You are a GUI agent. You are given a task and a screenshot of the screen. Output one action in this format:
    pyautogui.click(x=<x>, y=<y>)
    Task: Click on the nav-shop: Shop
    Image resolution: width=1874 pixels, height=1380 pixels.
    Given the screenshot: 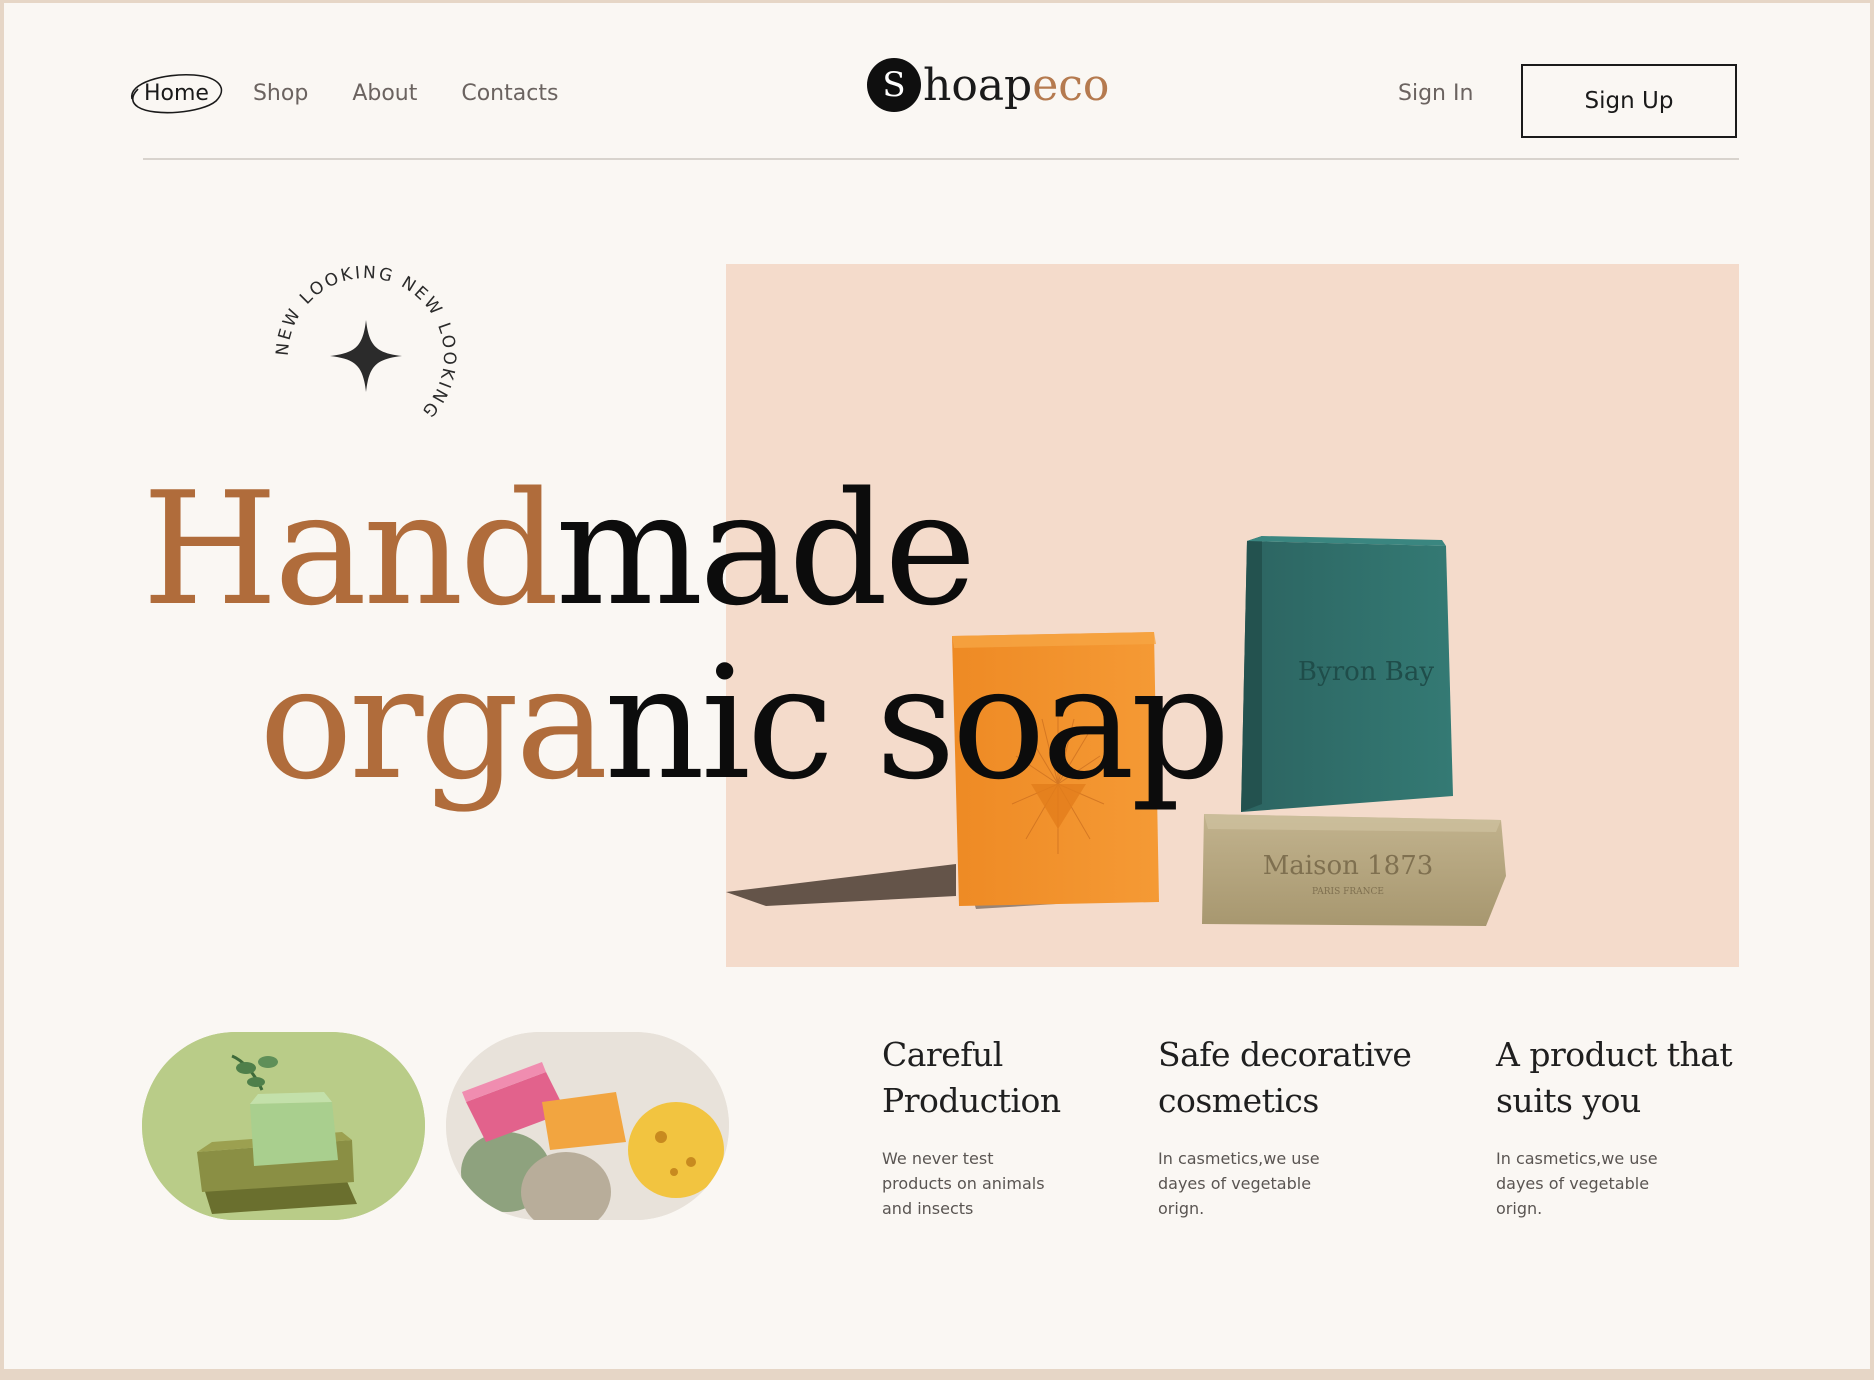 What is the action you would take?
    pyautogui.click(x=280, y=93)
    